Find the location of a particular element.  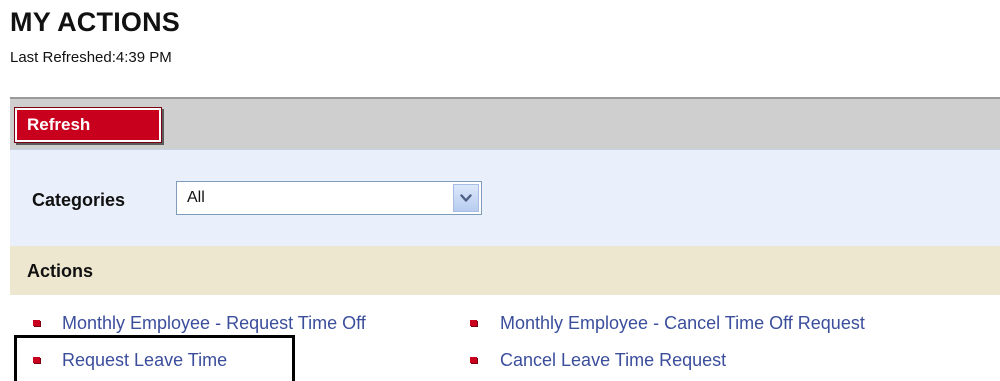

actions-header: Actions is located at coordinates (505, 270).